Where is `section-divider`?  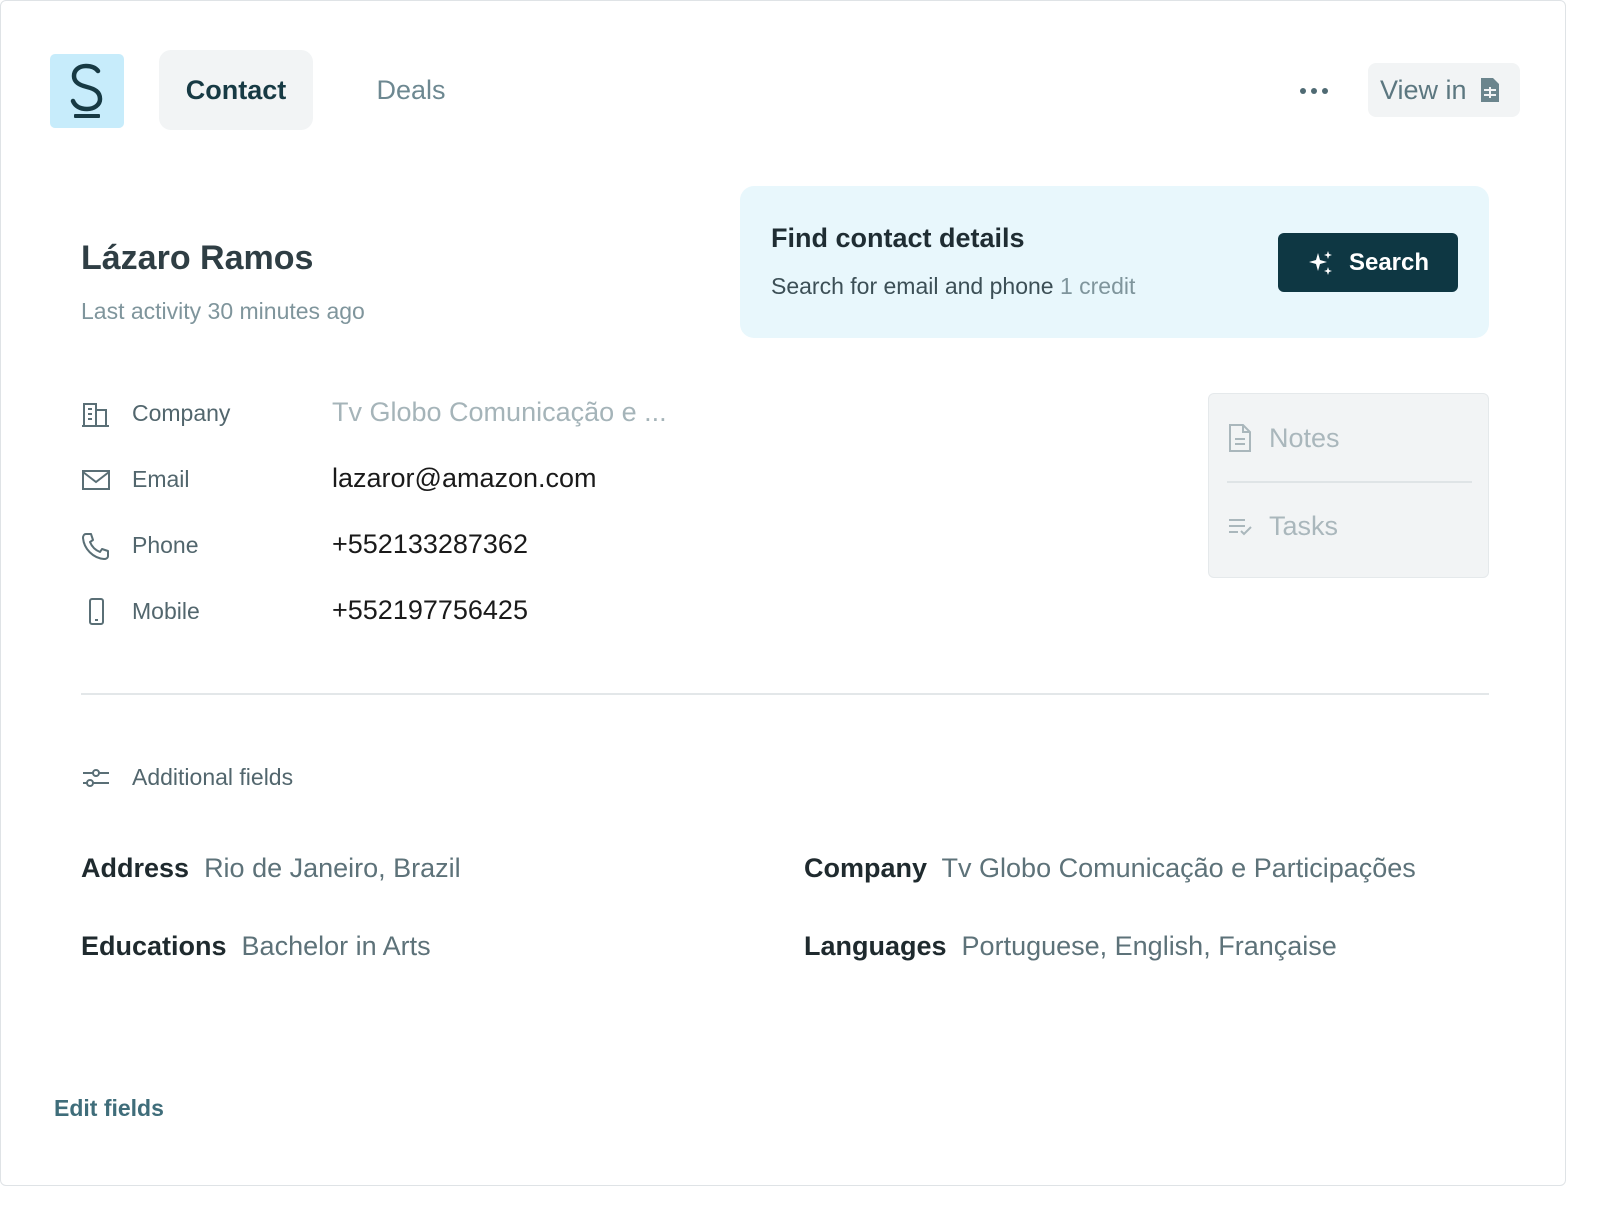 section-divider is located at coordinates (785, 694).